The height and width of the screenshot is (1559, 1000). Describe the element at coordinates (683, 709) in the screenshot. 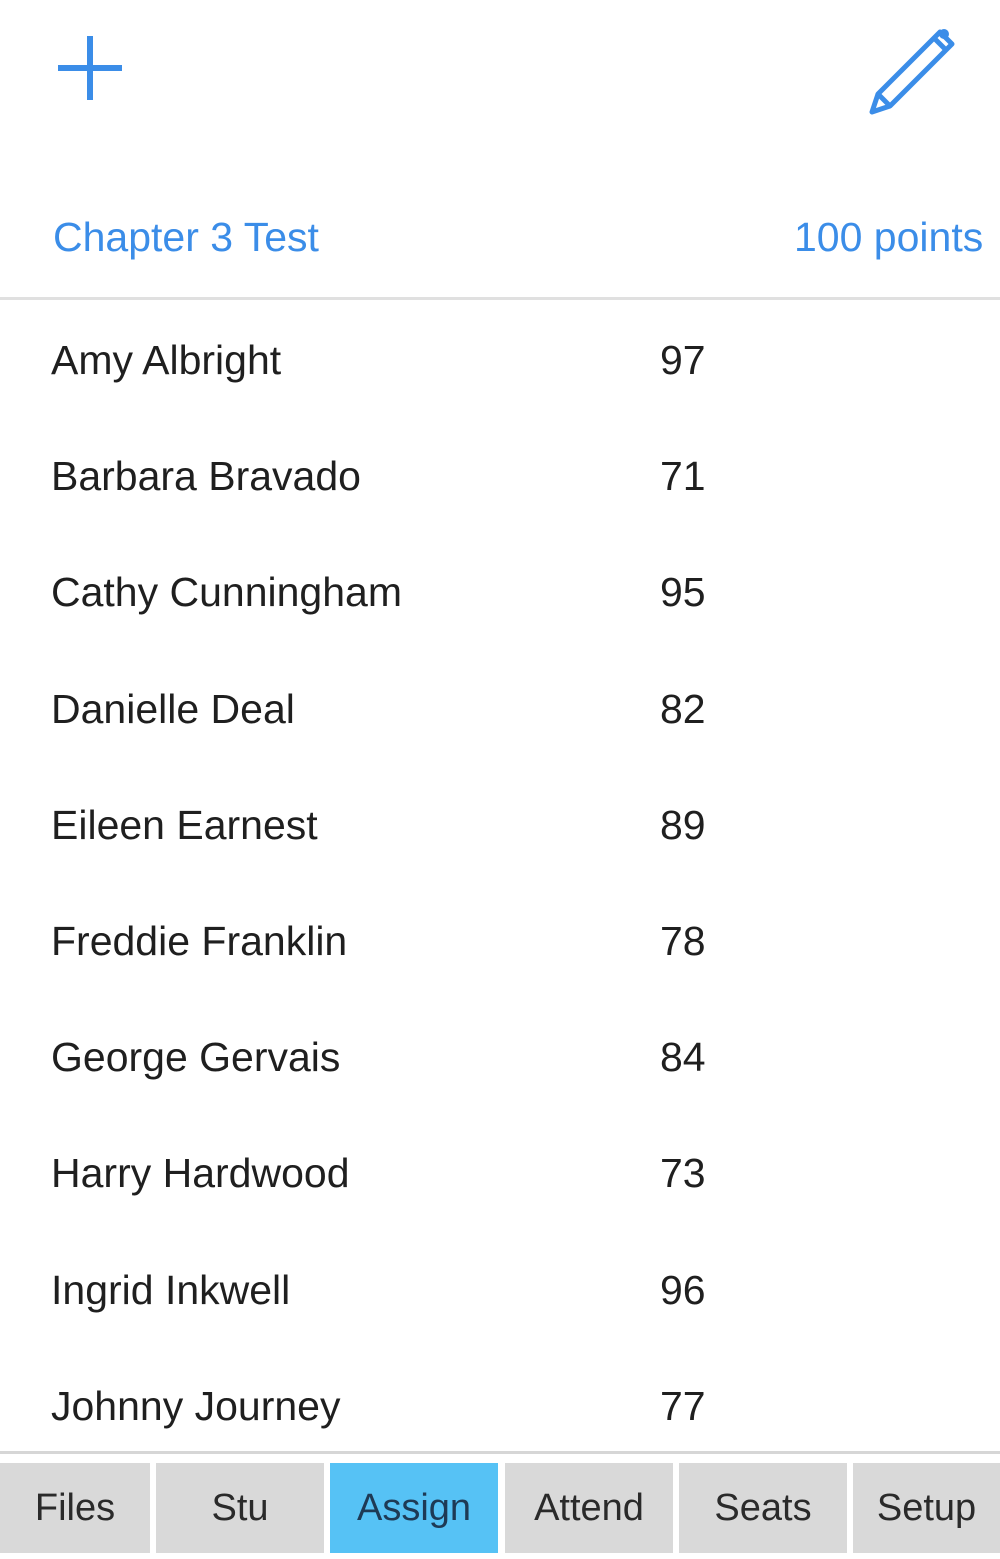

I see `student-score: 82` at that location.